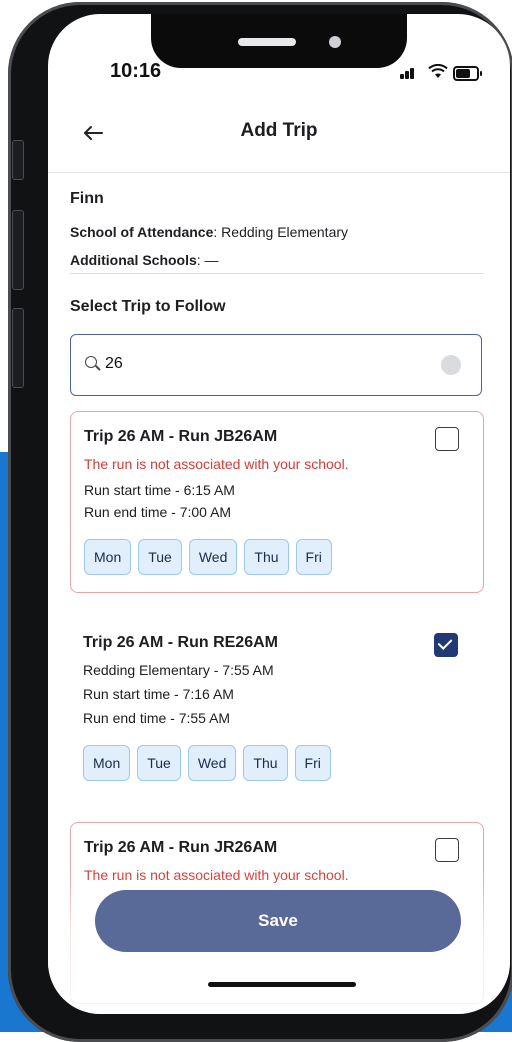 This screenshot has width=512, height=1042. I want to click on wifi-icon, so click(438, 71).